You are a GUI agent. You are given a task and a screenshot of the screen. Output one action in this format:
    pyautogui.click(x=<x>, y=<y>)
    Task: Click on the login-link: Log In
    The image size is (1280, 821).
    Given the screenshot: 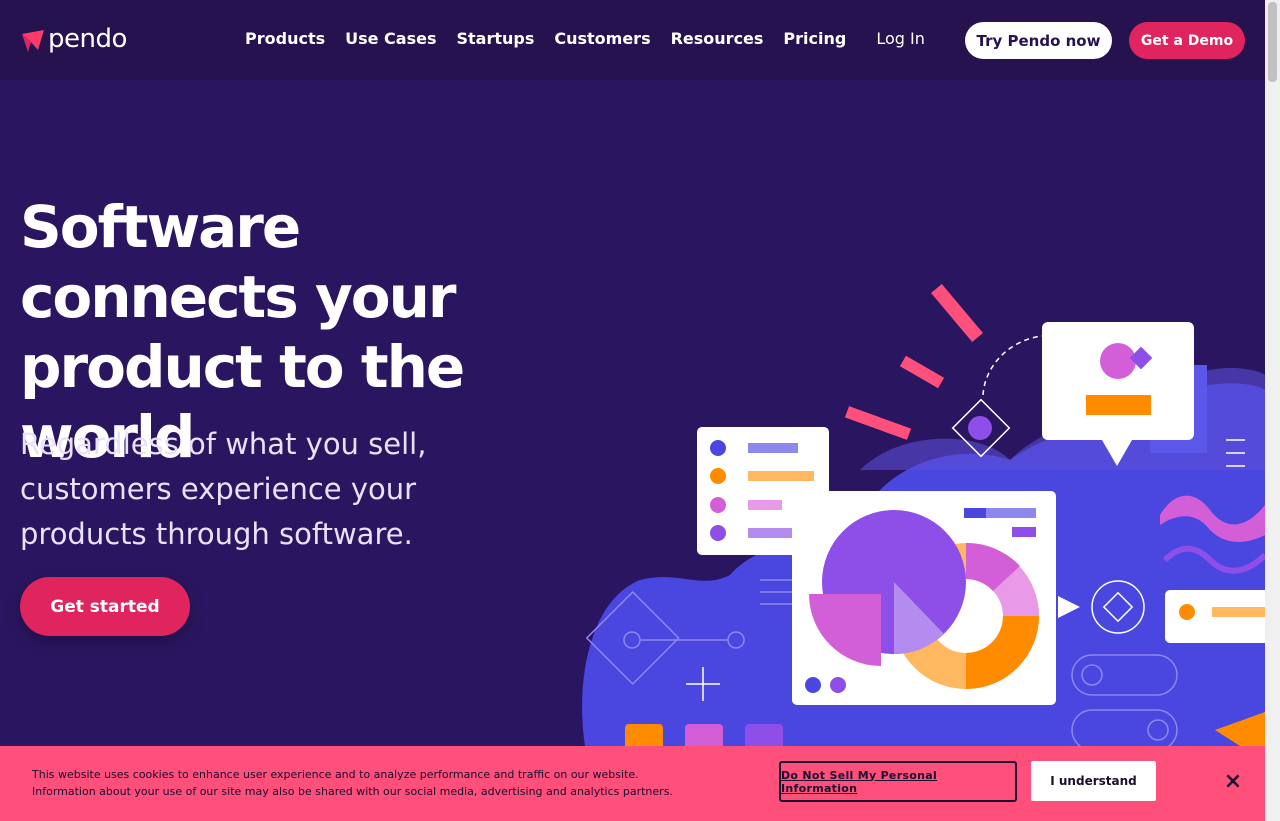 What is the action you would take?
    pyautogui.click(x=900, y=39)
    